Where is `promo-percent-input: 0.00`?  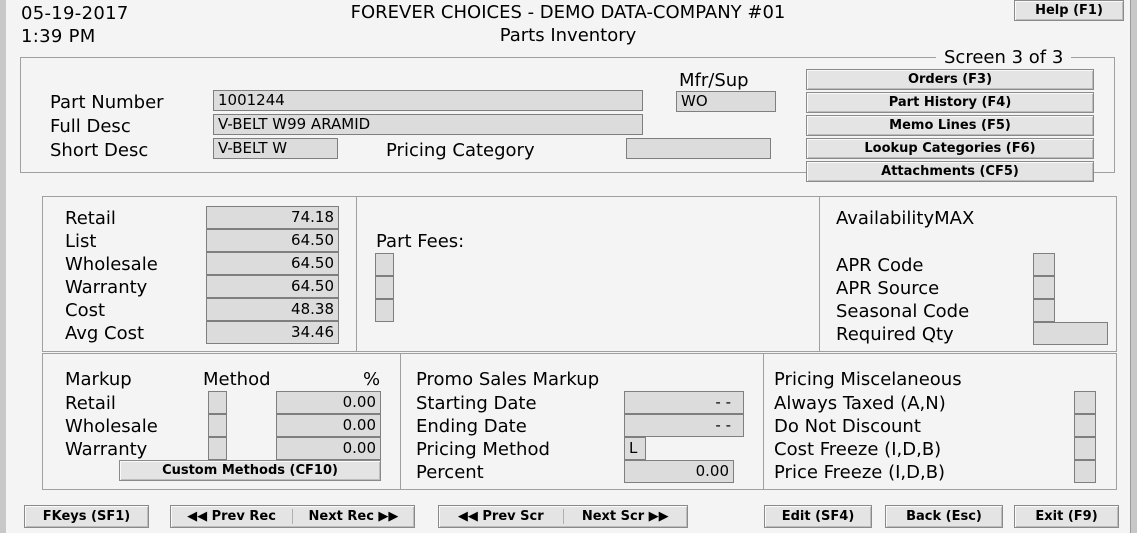 promo-percent-input: 0.00 is located at coordinates (679, 471).